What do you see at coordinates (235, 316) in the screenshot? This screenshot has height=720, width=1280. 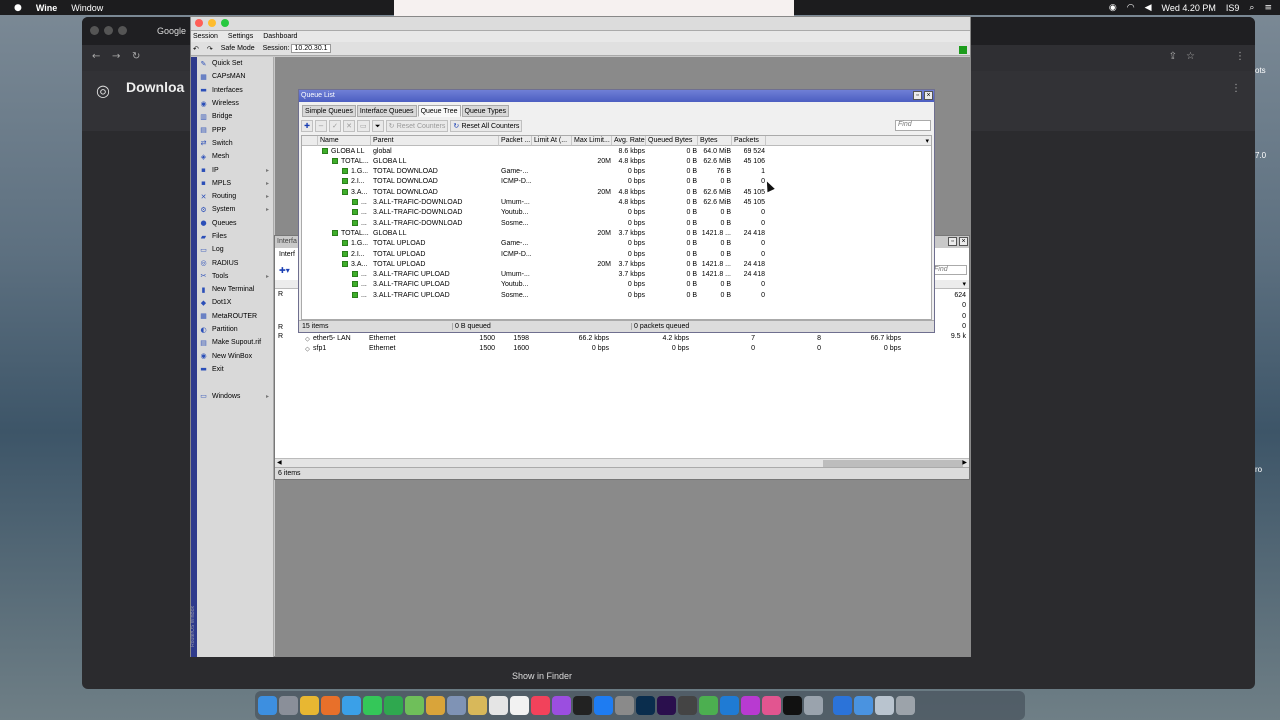 I see `sidebar-item-metarouter: ▦ MetaROUTER` at bounding box center [235, 316].